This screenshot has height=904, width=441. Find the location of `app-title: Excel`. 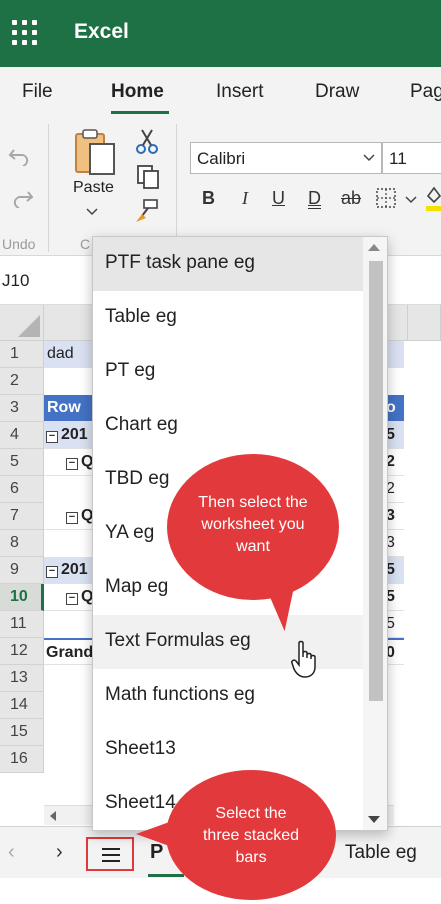

app-title: Excel is located at coordinates (101, 31).